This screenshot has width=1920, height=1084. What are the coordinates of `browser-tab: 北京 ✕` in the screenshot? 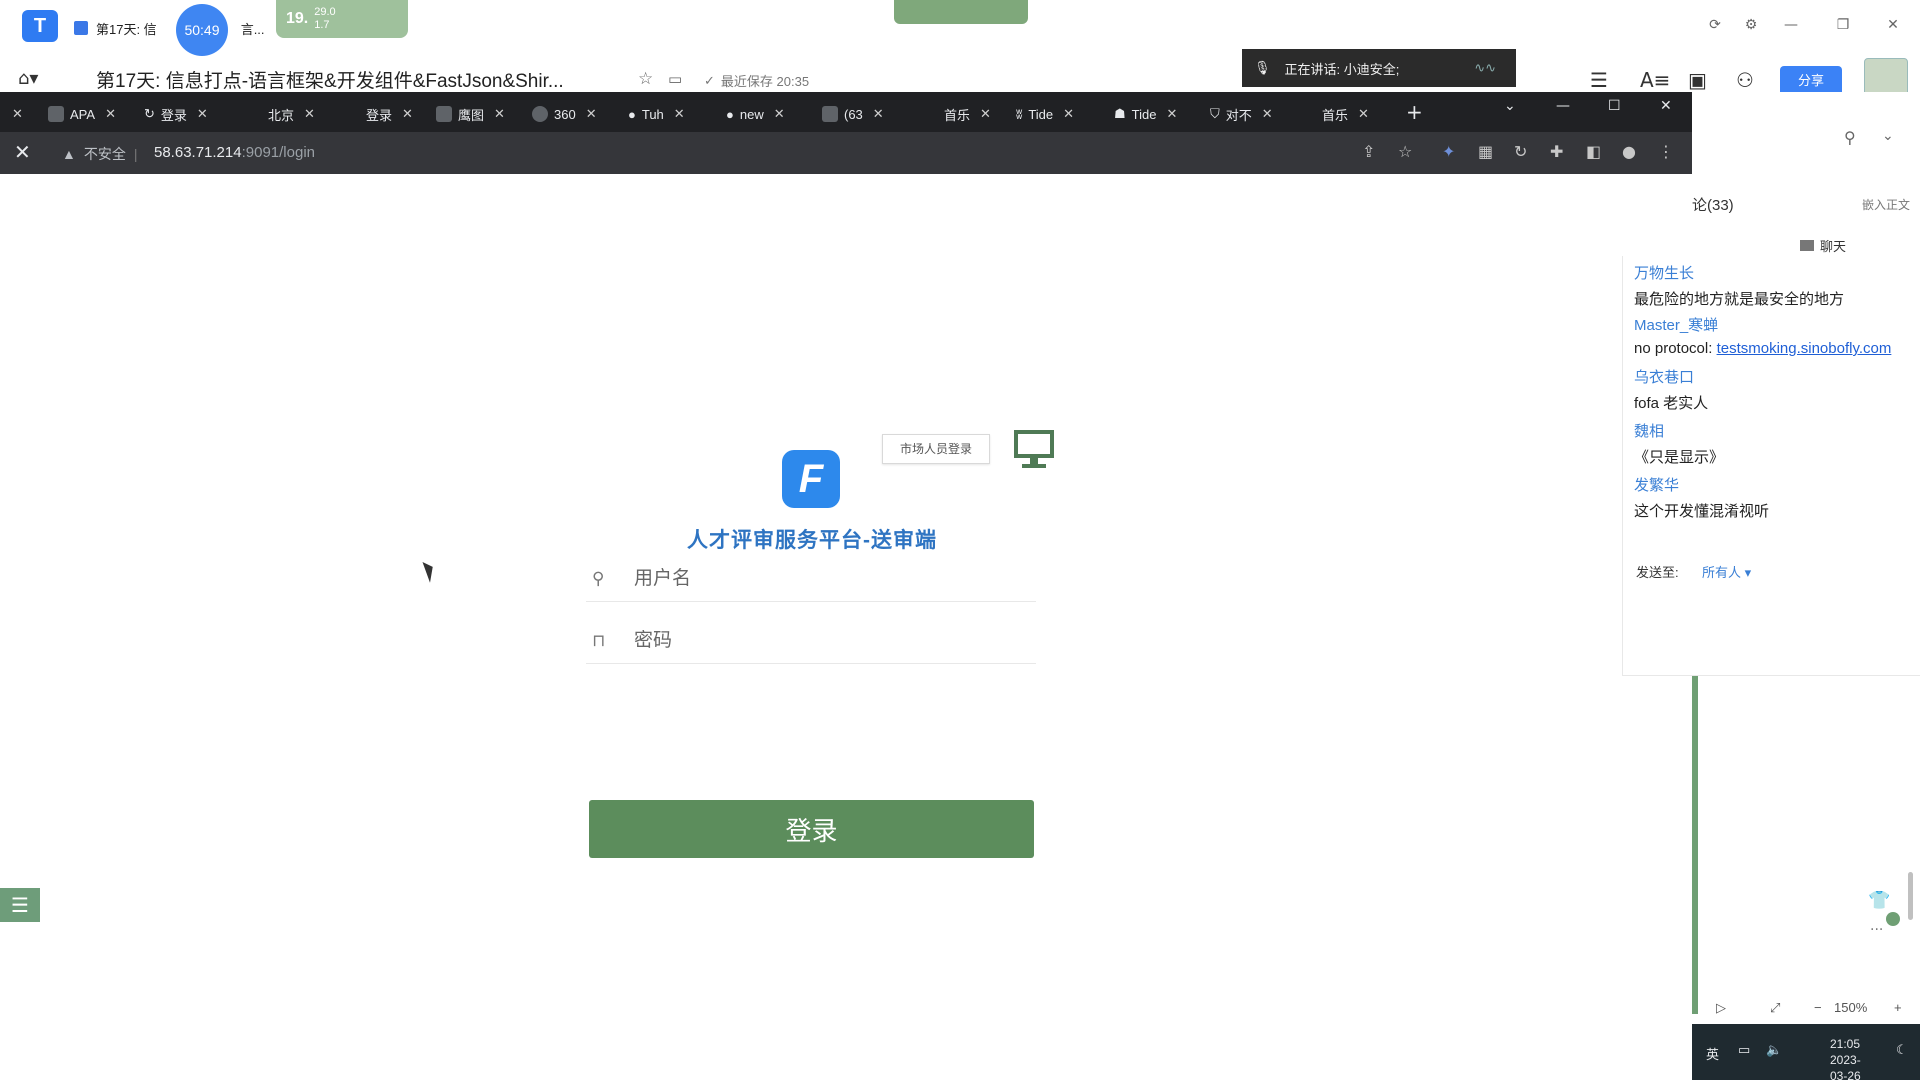 It's located at (291, 114).